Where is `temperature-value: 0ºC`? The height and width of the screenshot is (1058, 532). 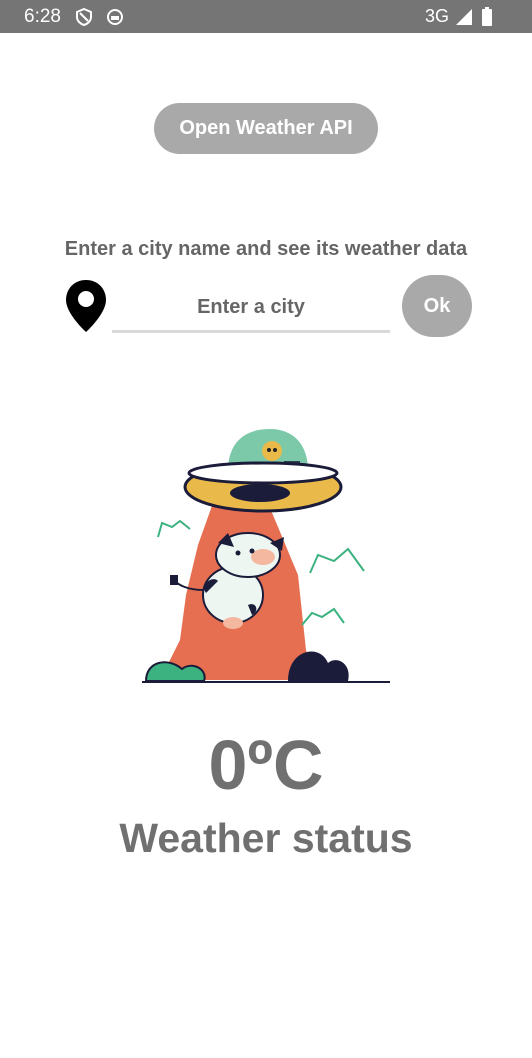 temperature-value: 0ºC is located at coordinates (266, 765).